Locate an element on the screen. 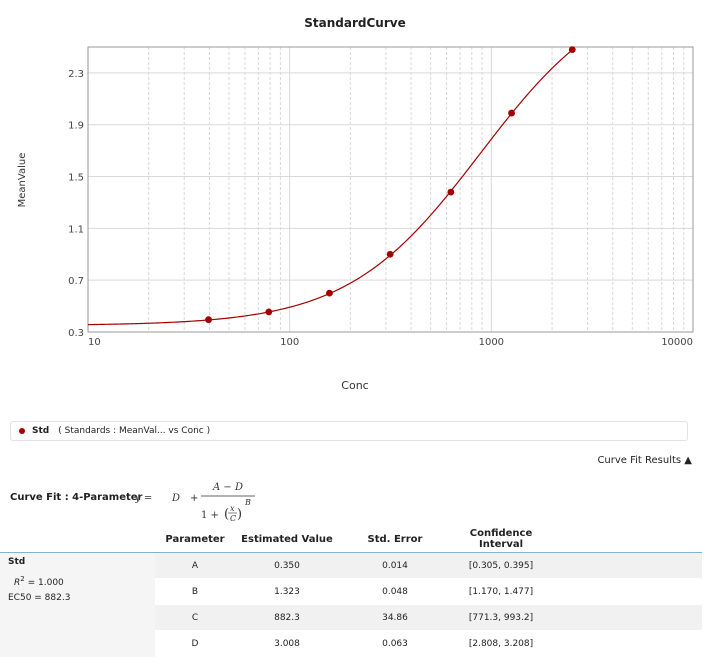 The height and width of the screenshot is (661, 710). header-confidence-interval: Confidence Interval is located at coordinates (501, 539).